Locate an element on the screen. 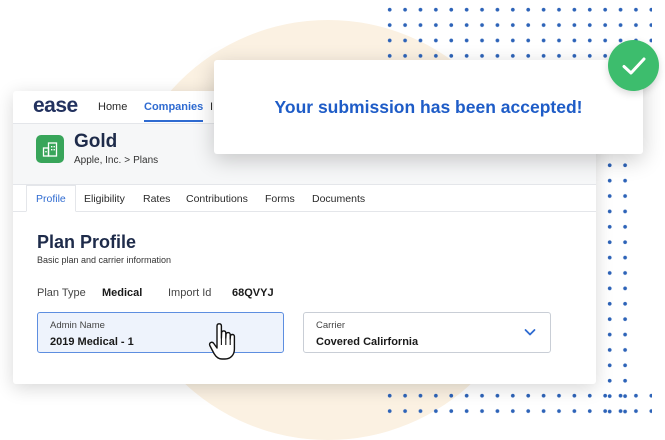 The image size is (665, 440). section-title: Plan Profile is located at coordinates (87, 242).